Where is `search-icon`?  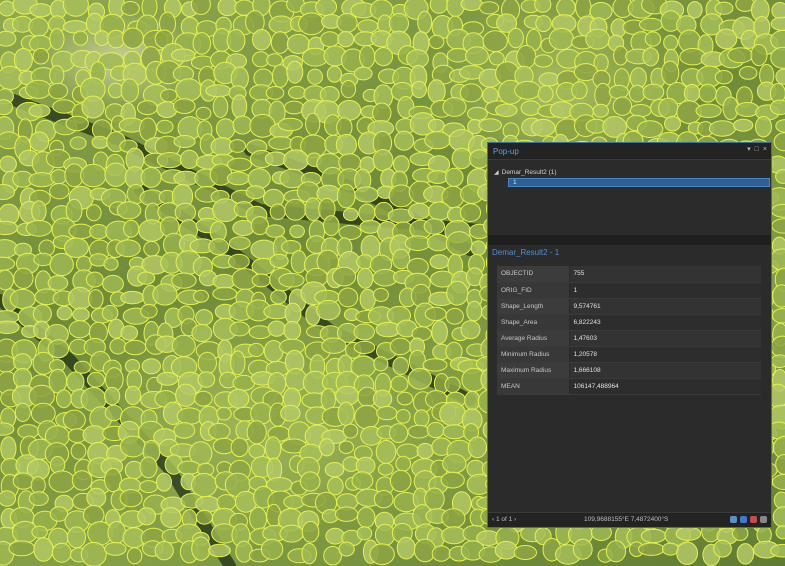
search-icon is located at coordinates (763, 519).